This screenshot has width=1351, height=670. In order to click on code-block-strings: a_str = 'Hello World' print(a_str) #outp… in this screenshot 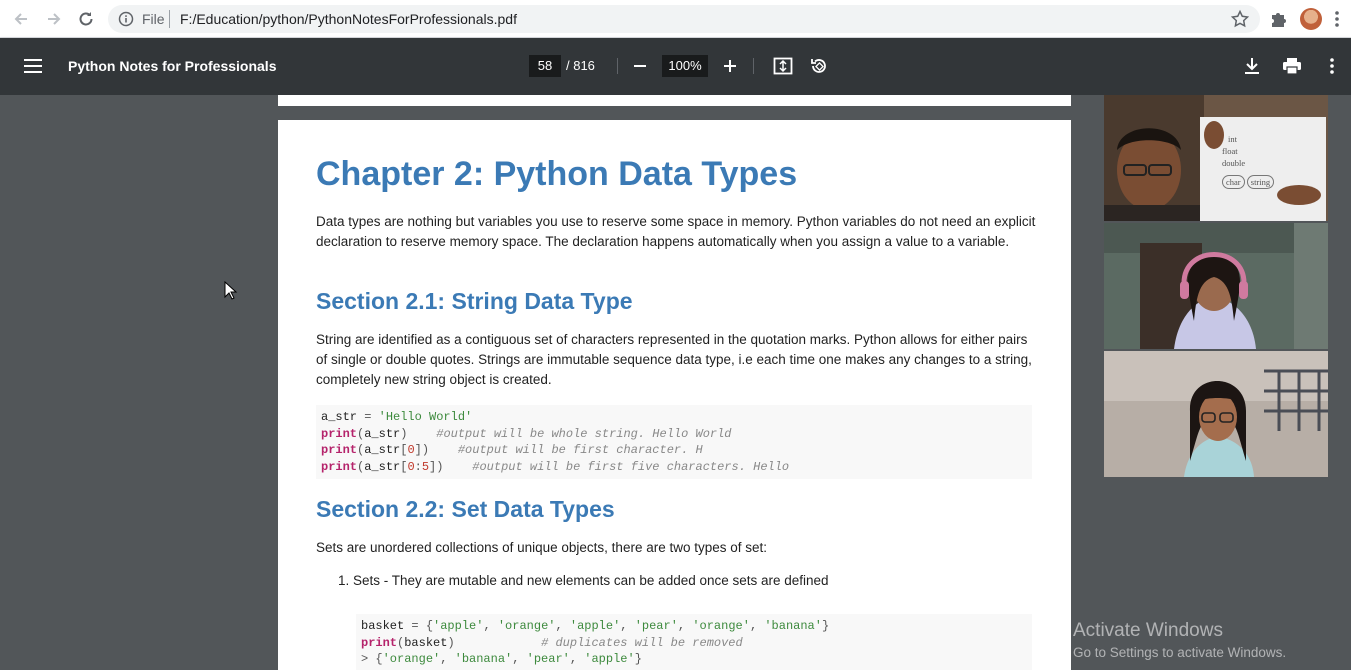, I will do `click(674, 442)`.